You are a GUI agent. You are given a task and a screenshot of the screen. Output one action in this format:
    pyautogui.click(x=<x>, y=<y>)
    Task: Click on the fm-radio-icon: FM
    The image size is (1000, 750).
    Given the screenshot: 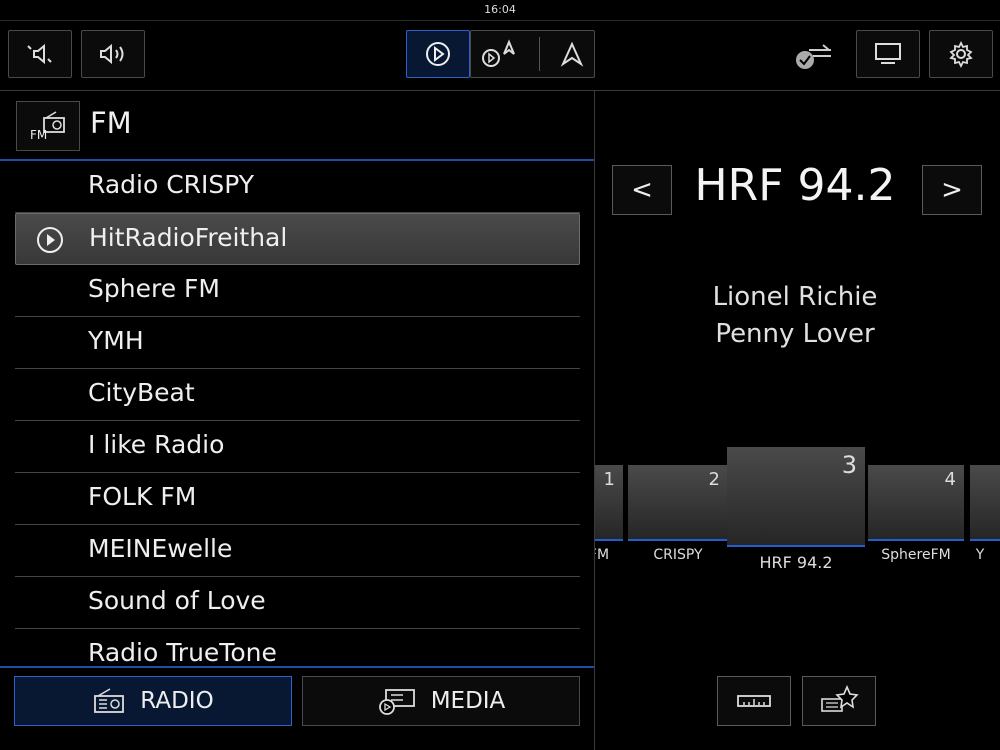 What is the action you would take?
    pyautogui.click(x=47, y=126)
    